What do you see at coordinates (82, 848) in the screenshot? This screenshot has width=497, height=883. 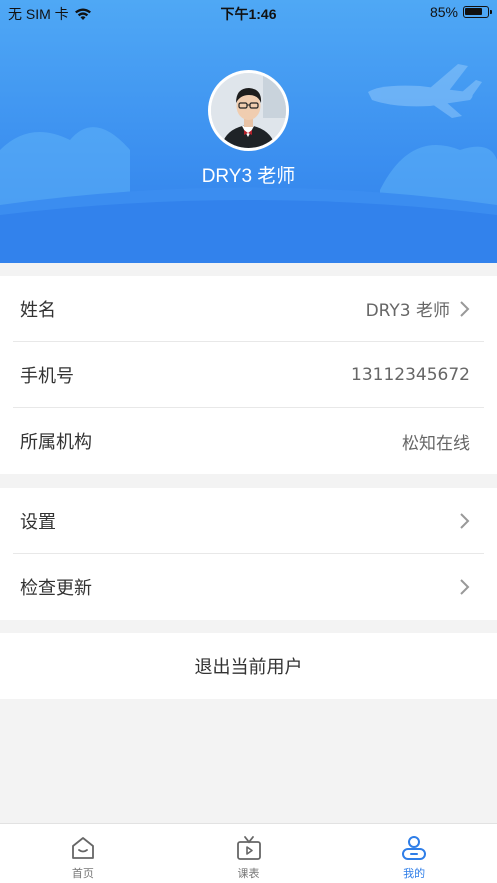 I see `home-icon` at bounding box center [82, 848].